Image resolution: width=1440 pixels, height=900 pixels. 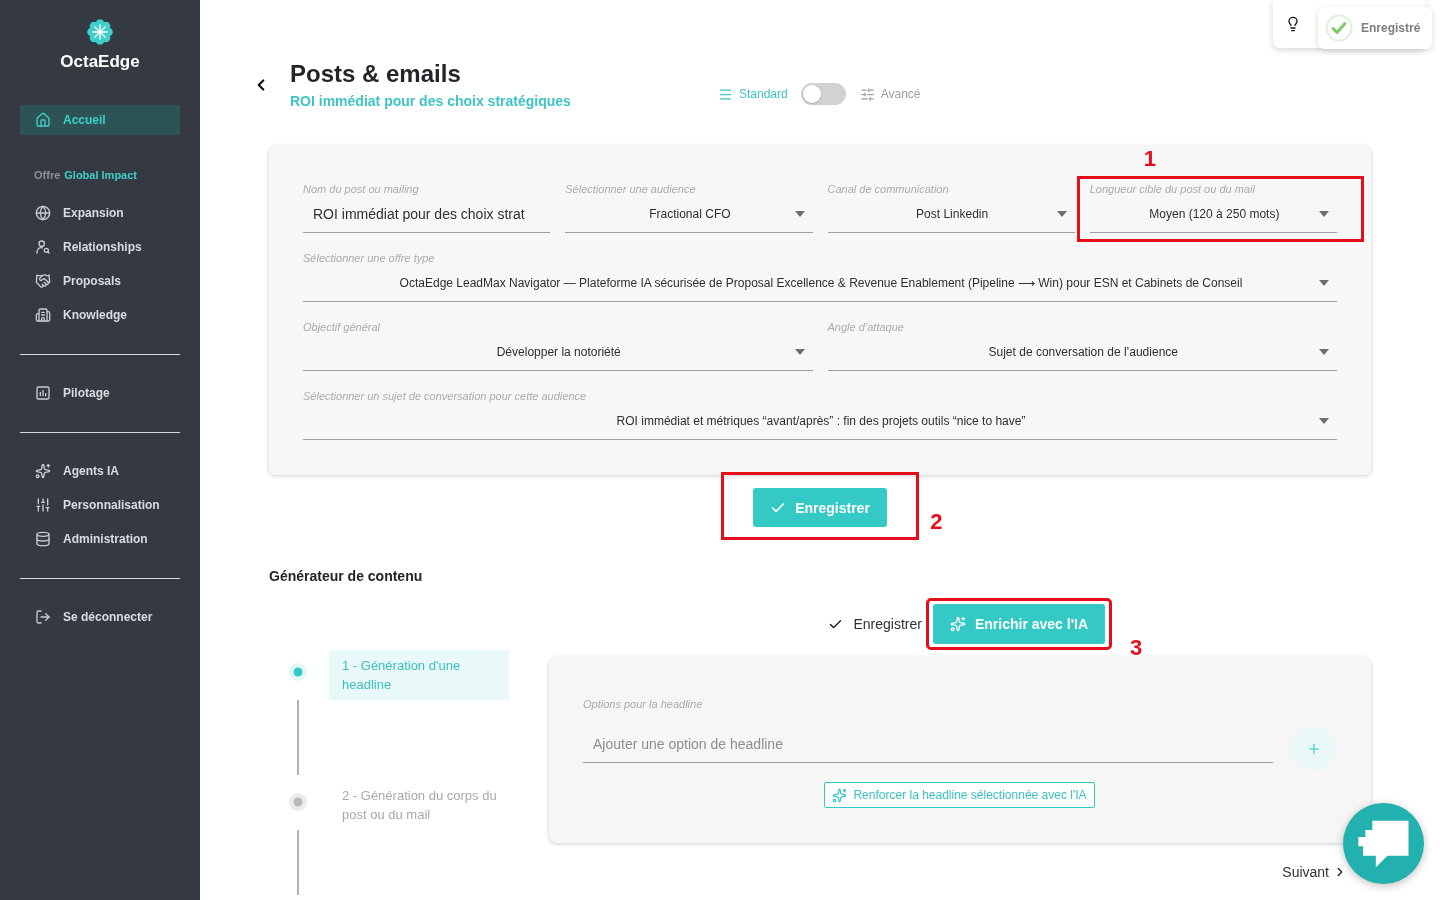 I want to click on toast-text: Enregistré, so click(x=1391, y=28).